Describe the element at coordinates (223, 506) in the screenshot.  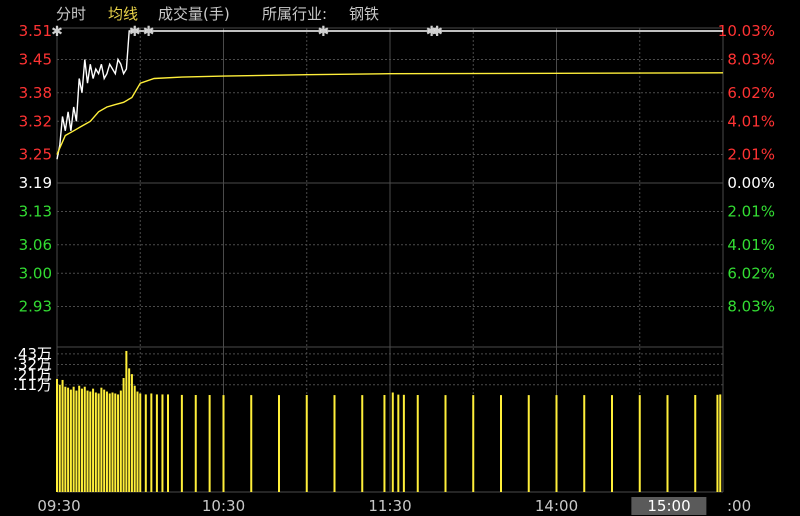
I see `time-tick-10:30: 10:30` at that location.